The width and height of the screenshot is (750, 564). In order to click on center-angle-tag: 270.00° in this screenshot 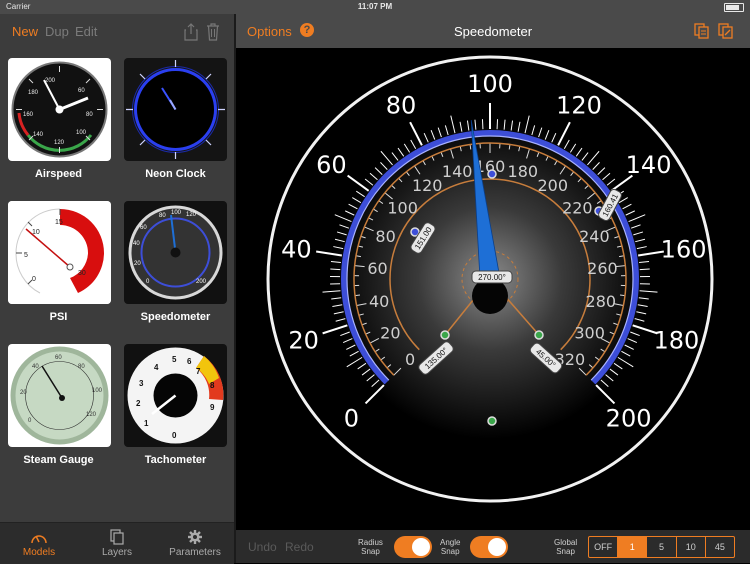, I will do `click(492, 277)`.